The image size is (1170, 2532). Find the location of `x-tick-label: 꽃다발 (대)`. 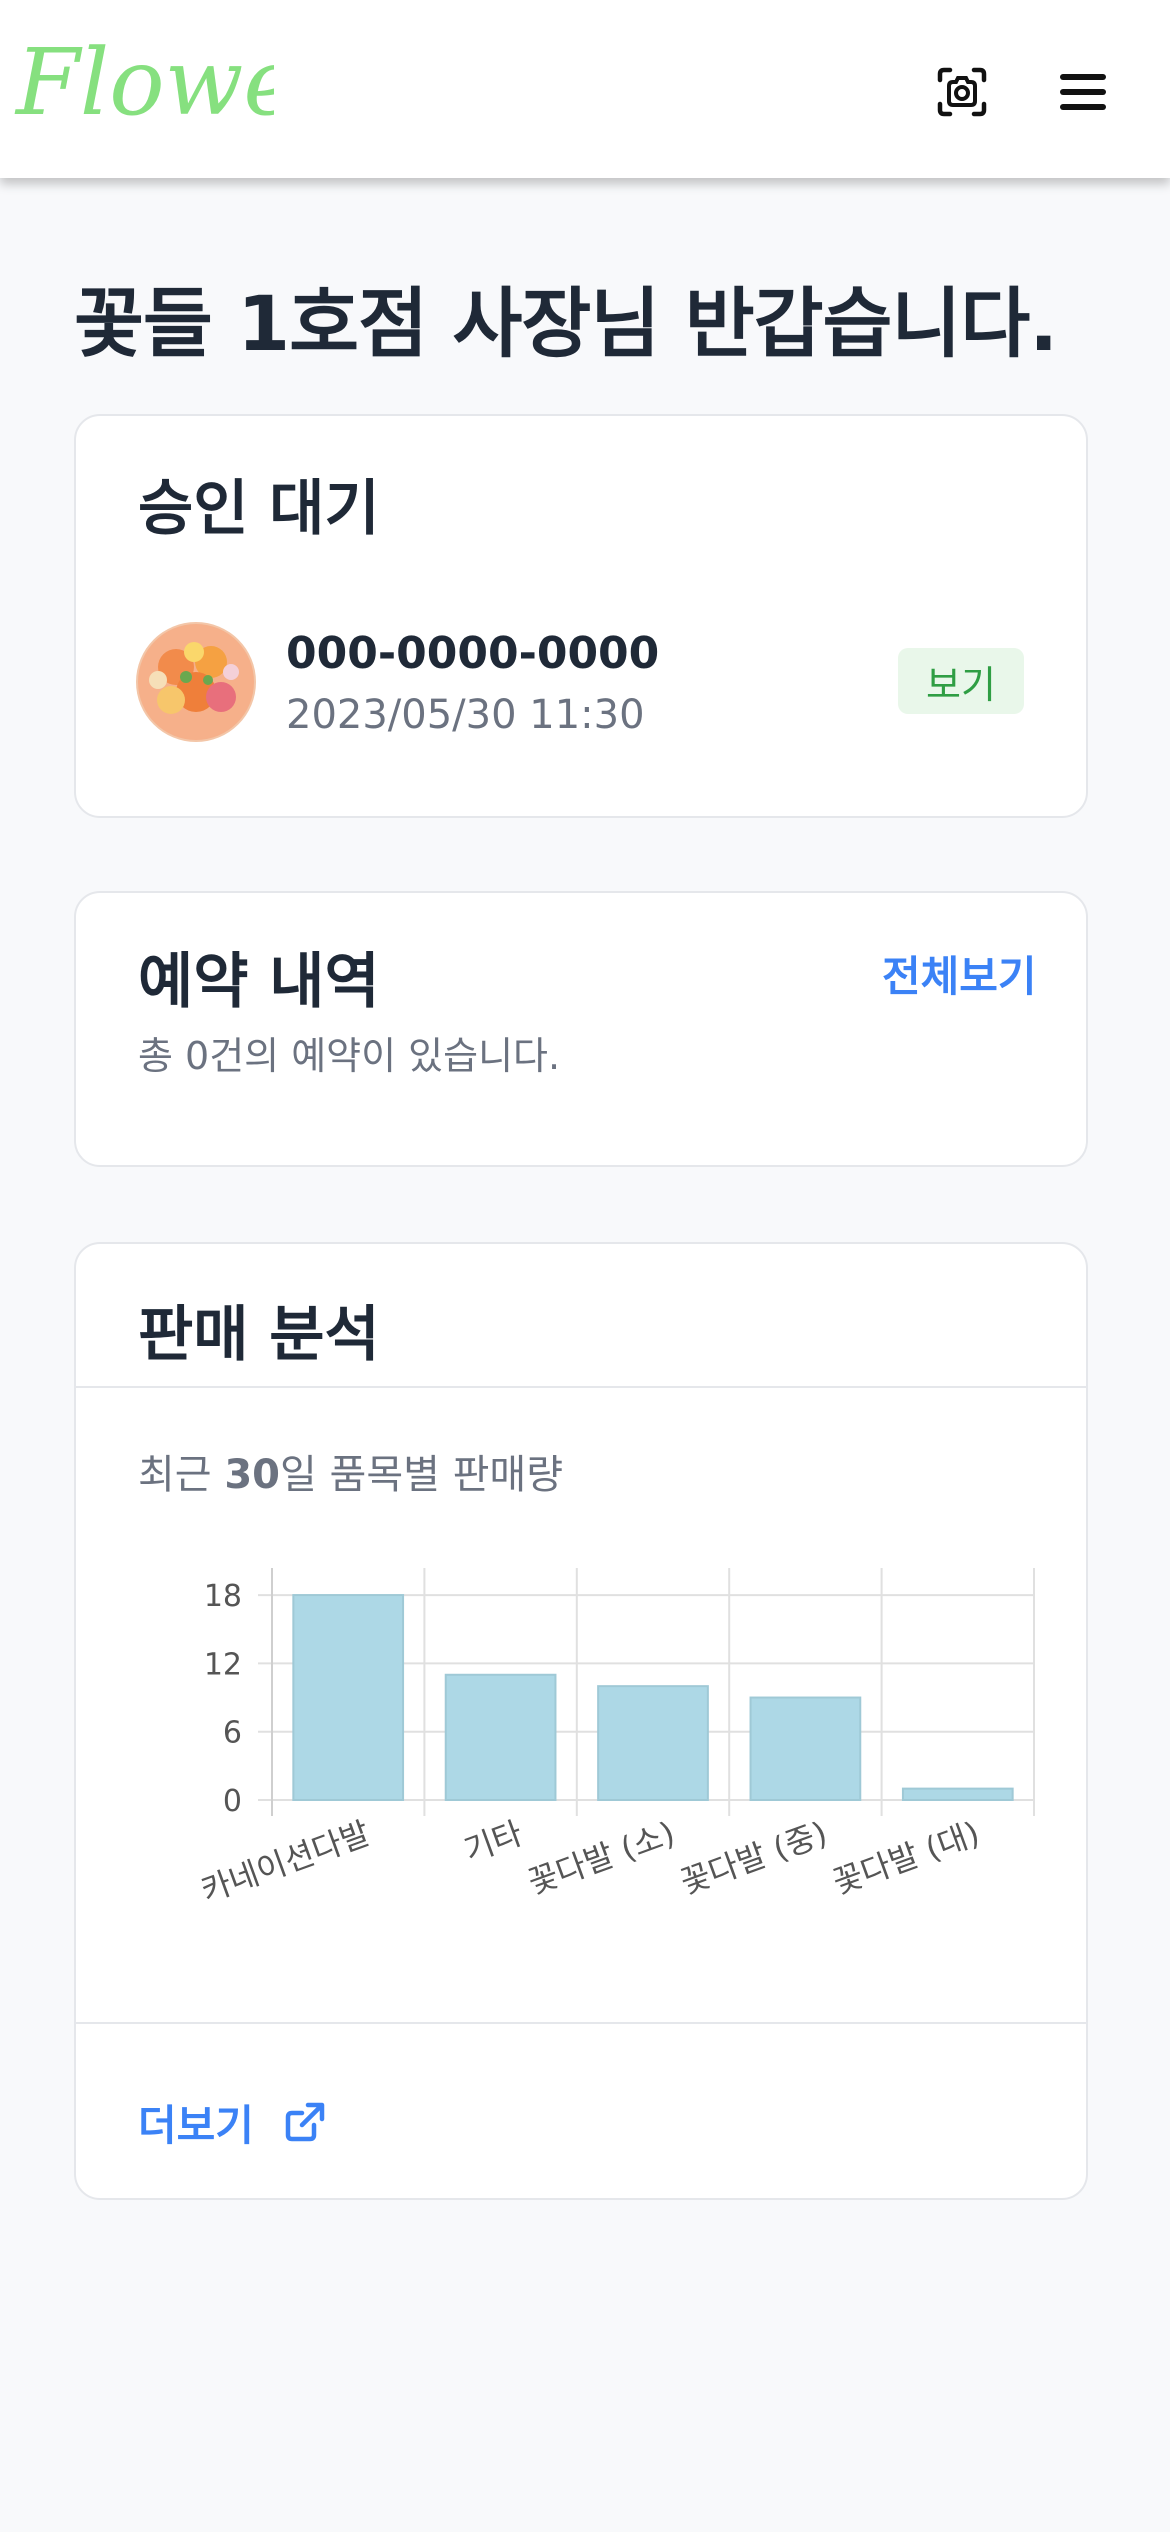

x-tick-label: 꽃다발 (대) is located at coordinates (906, 1858).